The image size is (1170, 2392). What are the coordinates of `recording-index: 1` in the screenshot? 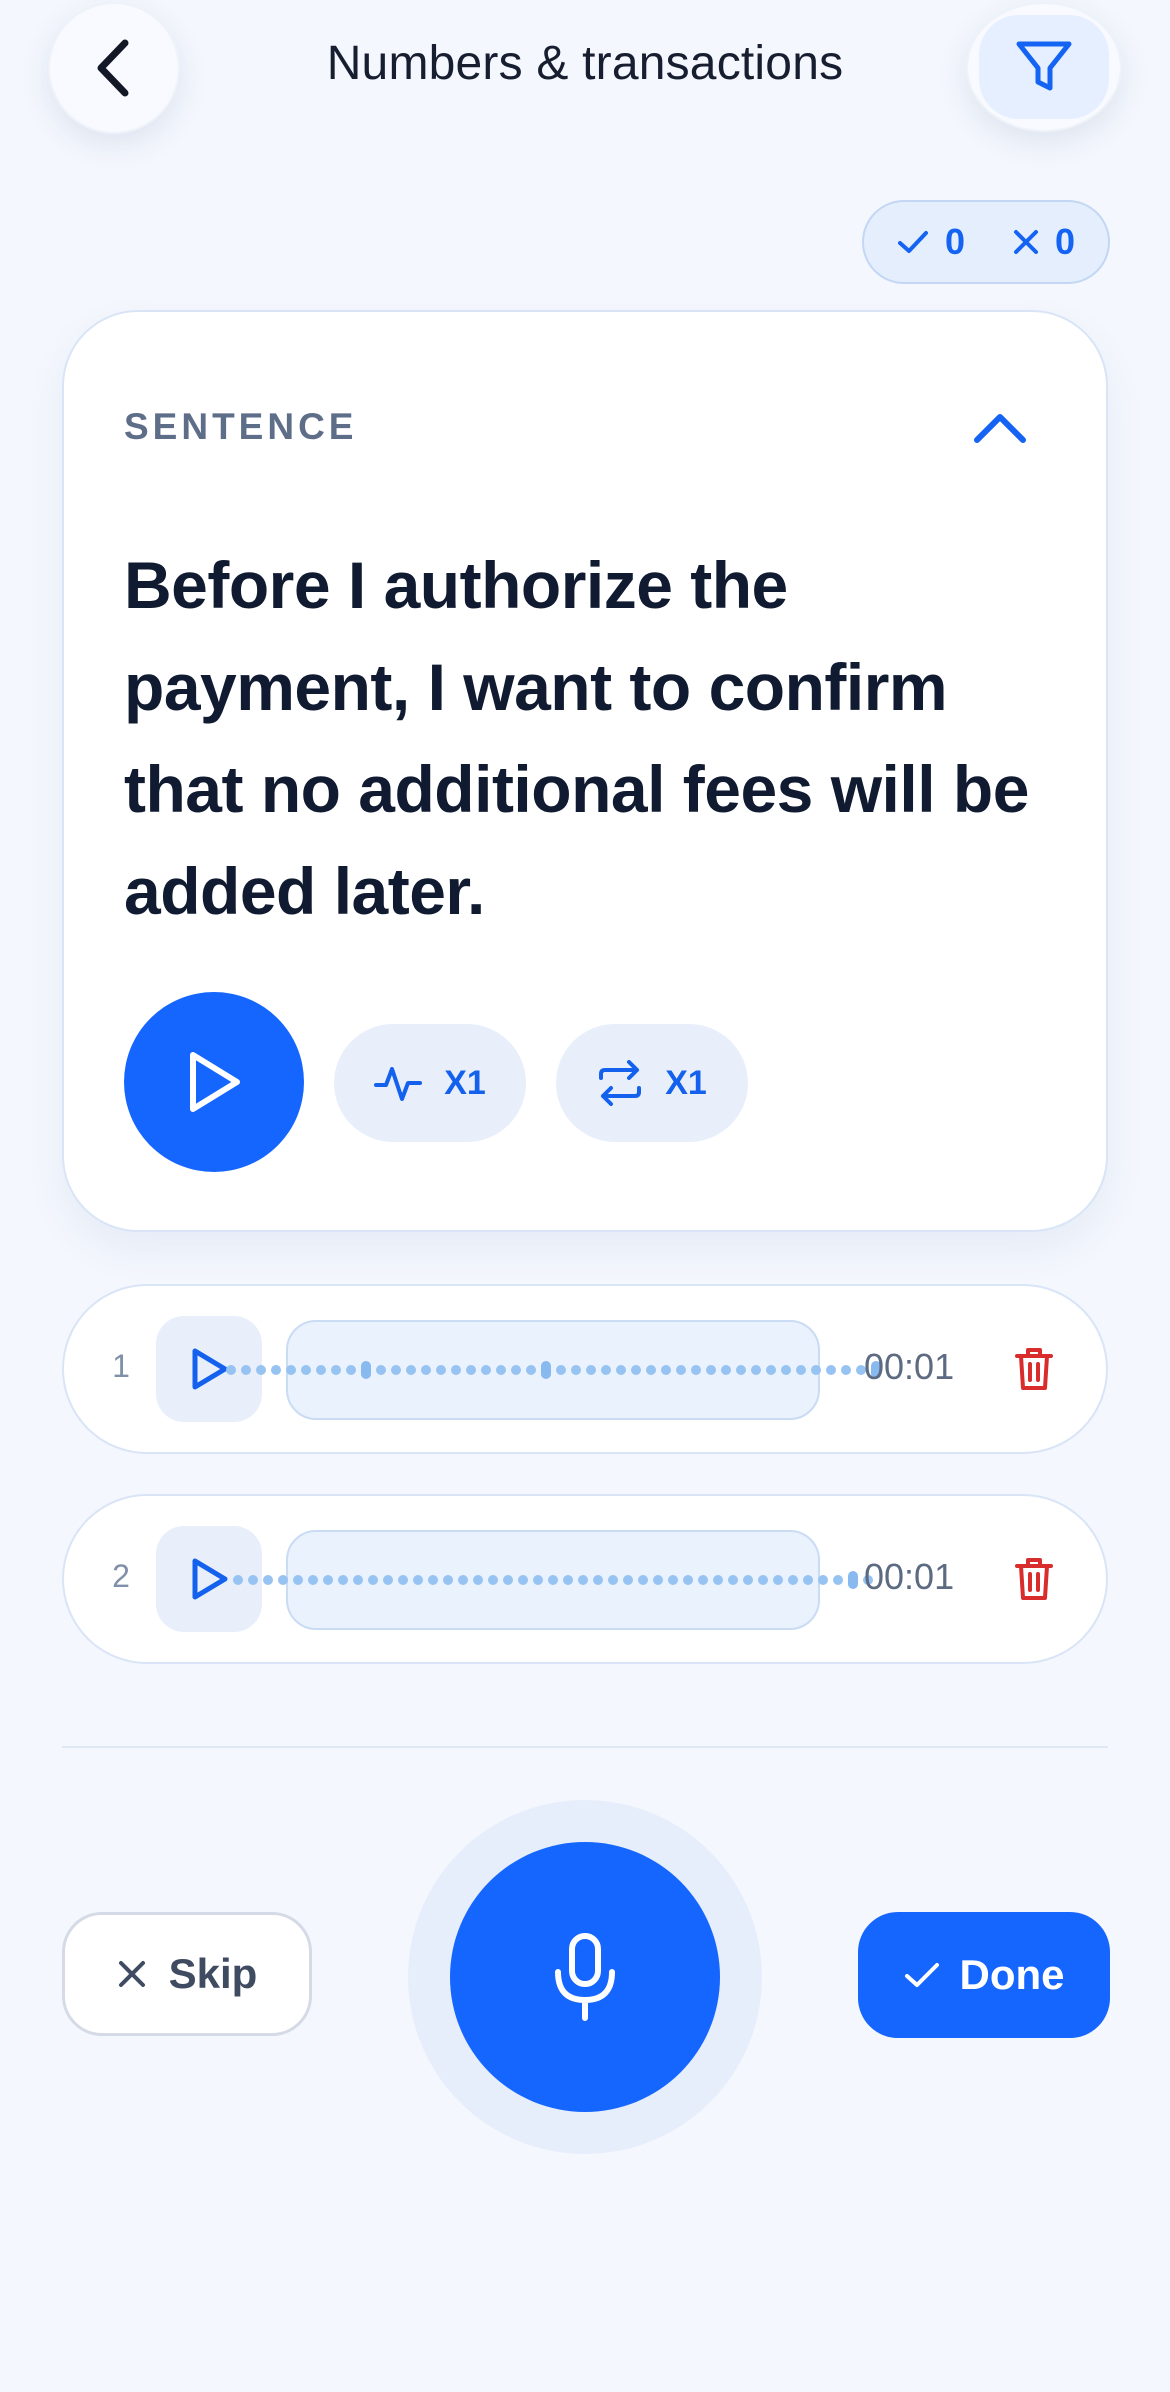 It's located at (121, 1366).